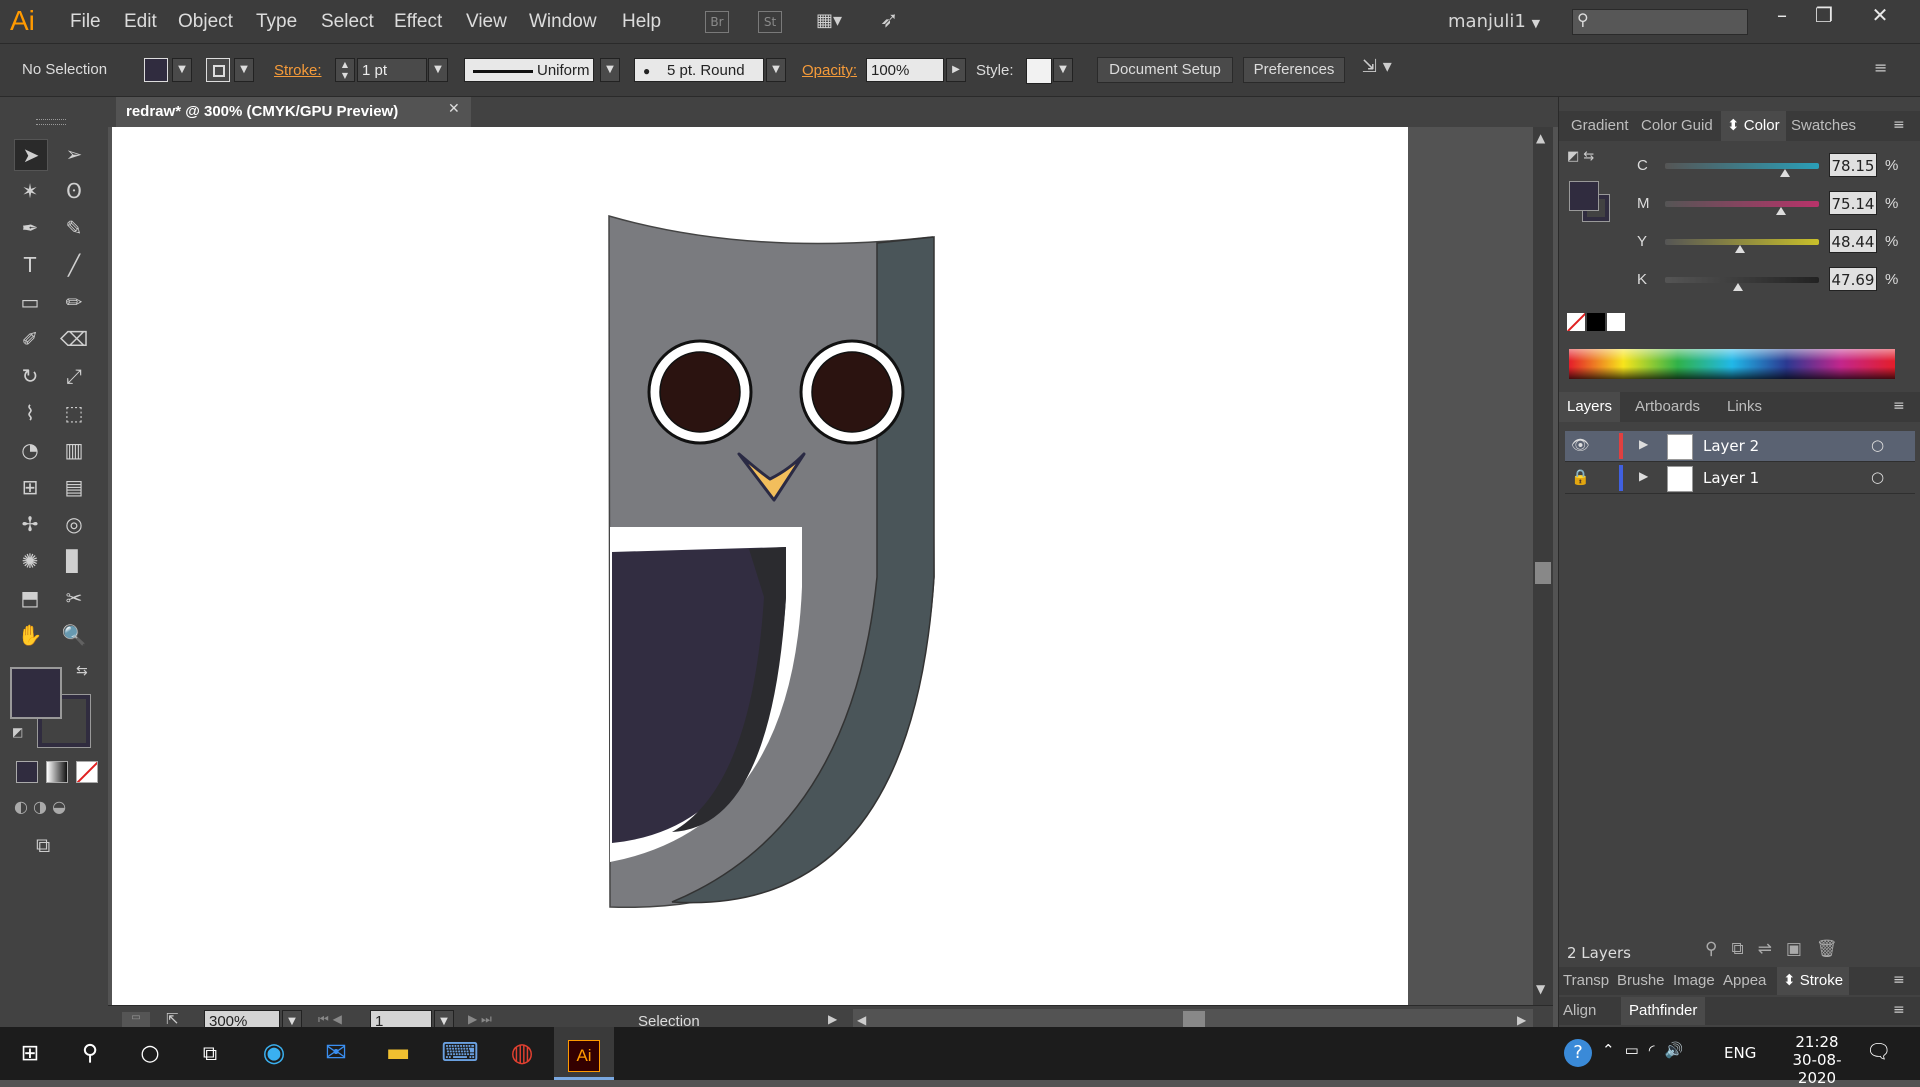  What do you see at coordinates (82, 671) in the screenshot?
I see `swap-fill-stroke-icon: ⇆` at bounding box center [82, 671].